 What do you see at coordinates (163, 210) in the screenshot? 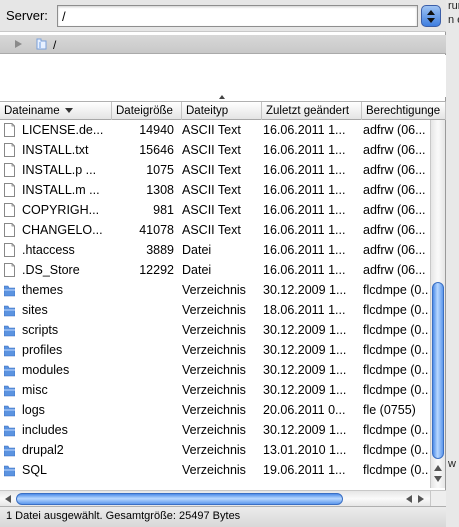
I see `file-size-cell: 981` at bounding box center [163, 210].